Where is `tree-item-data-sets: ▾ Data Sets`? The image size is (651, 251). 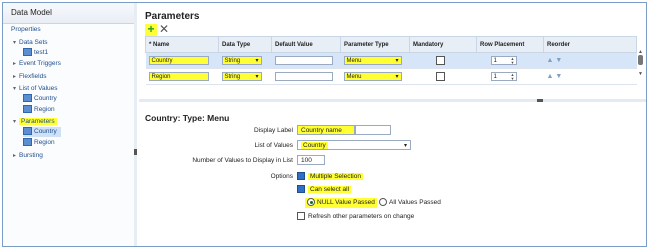
tree-item-data-sets: ▾ Data Sets is located at coordinates (30, 43).